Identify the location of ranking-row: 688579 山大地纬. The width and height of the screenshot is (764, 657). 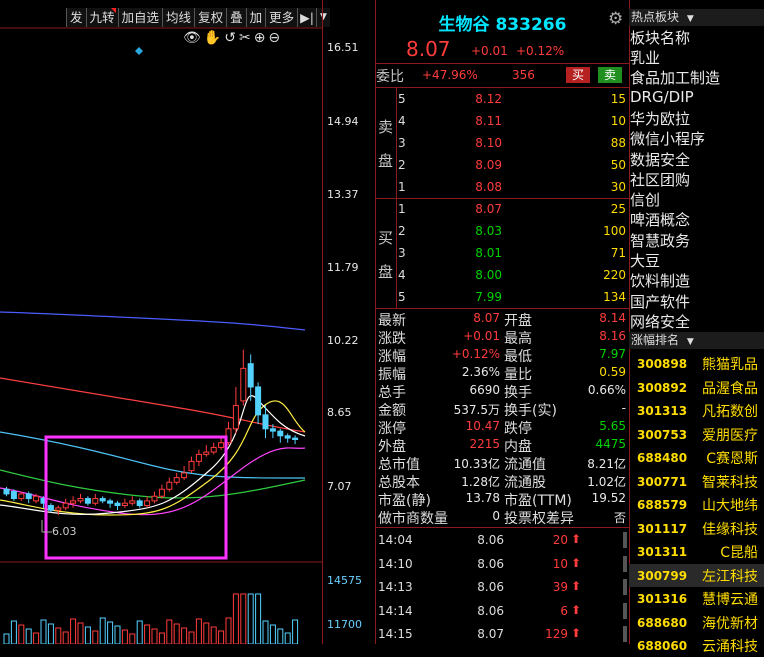
(696, 504).